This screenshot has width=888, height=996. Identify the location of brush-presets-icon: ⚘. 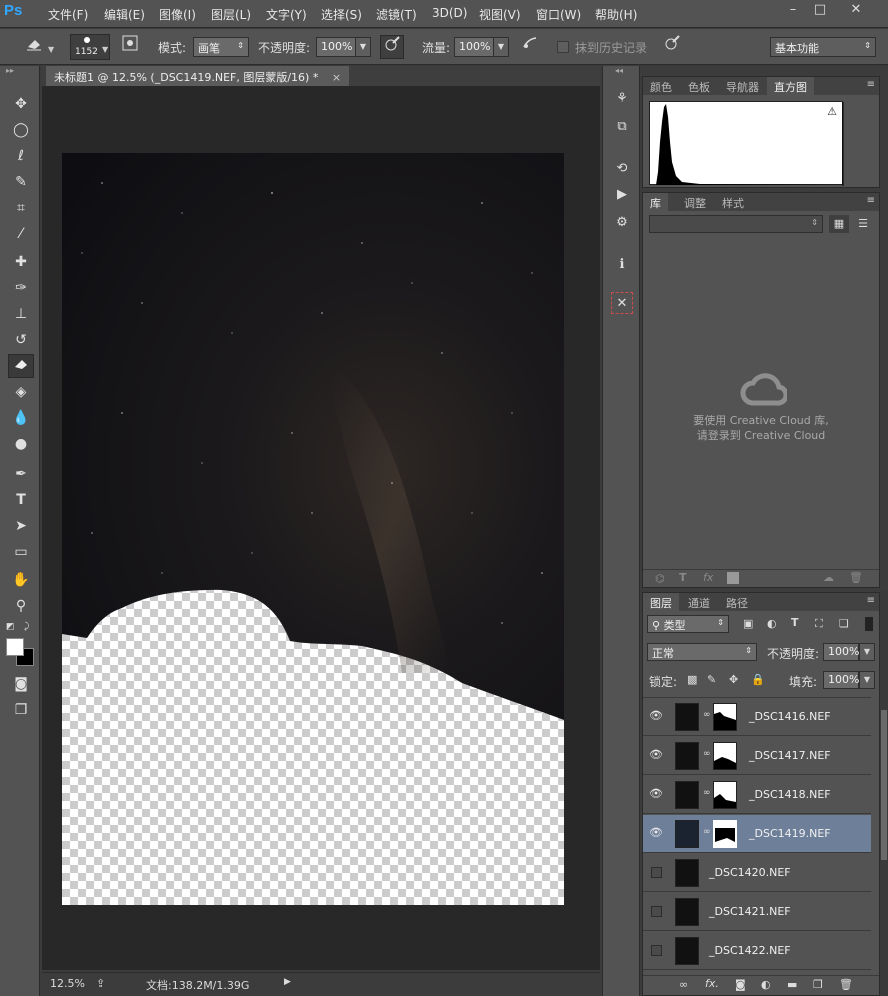
(622, 99).